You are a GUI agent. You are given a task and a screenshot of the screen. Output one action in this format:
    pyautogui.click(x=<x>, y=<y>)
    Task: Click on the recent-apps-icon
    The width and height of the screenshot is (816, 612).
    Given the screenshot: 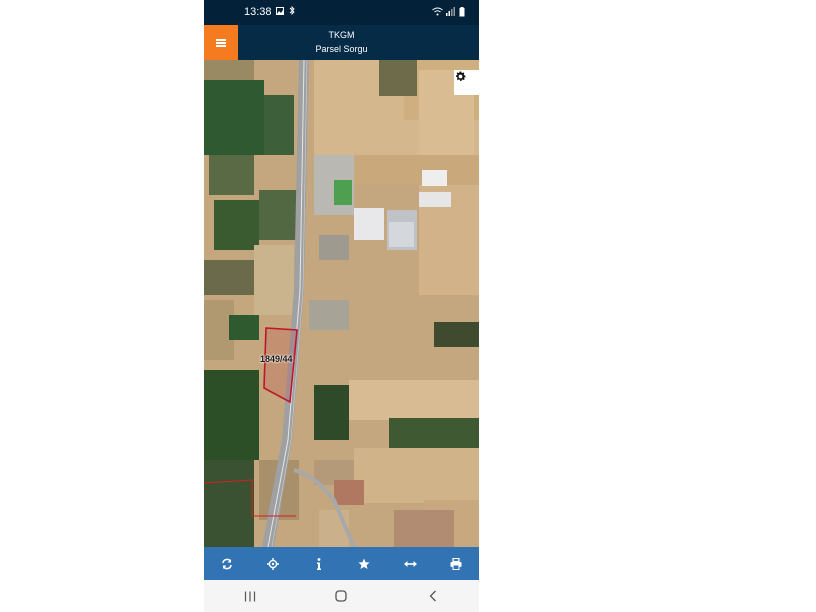 What is the action you would take?
    pyautogui.click(x=249, y=596)
    